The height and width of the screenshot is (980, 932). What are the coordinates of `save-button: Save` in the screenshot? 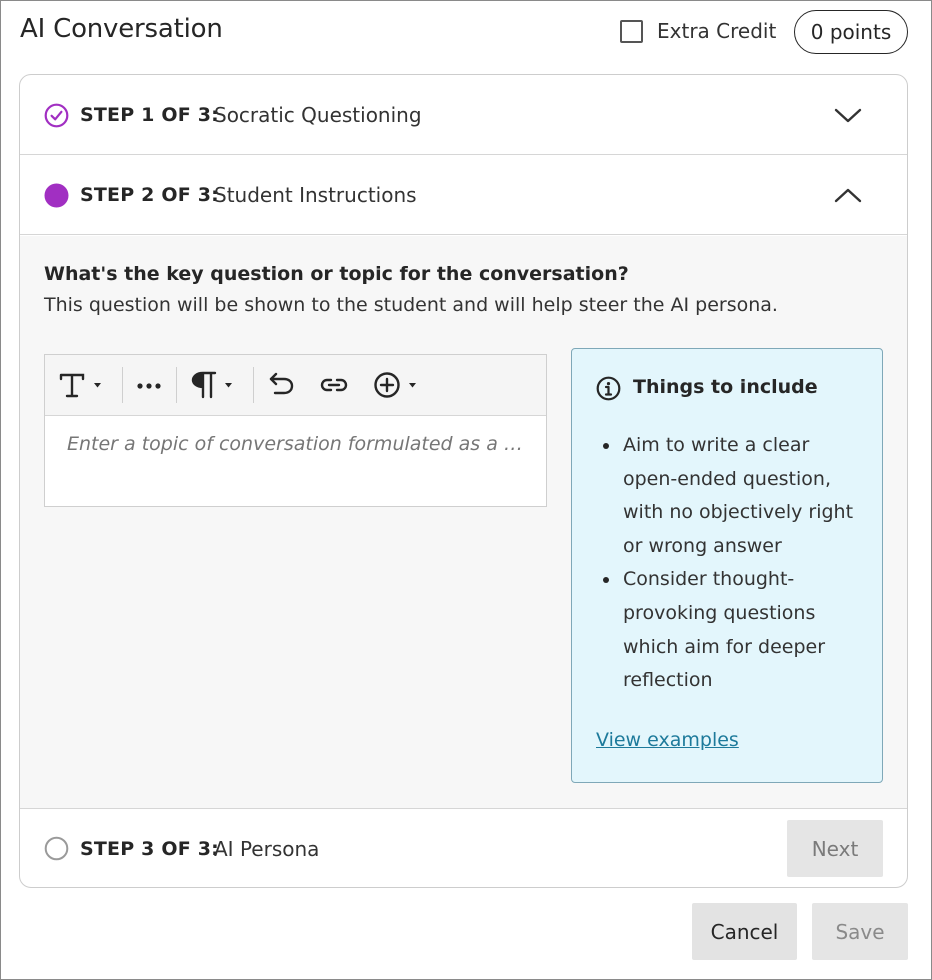 It's located at (860, 931).